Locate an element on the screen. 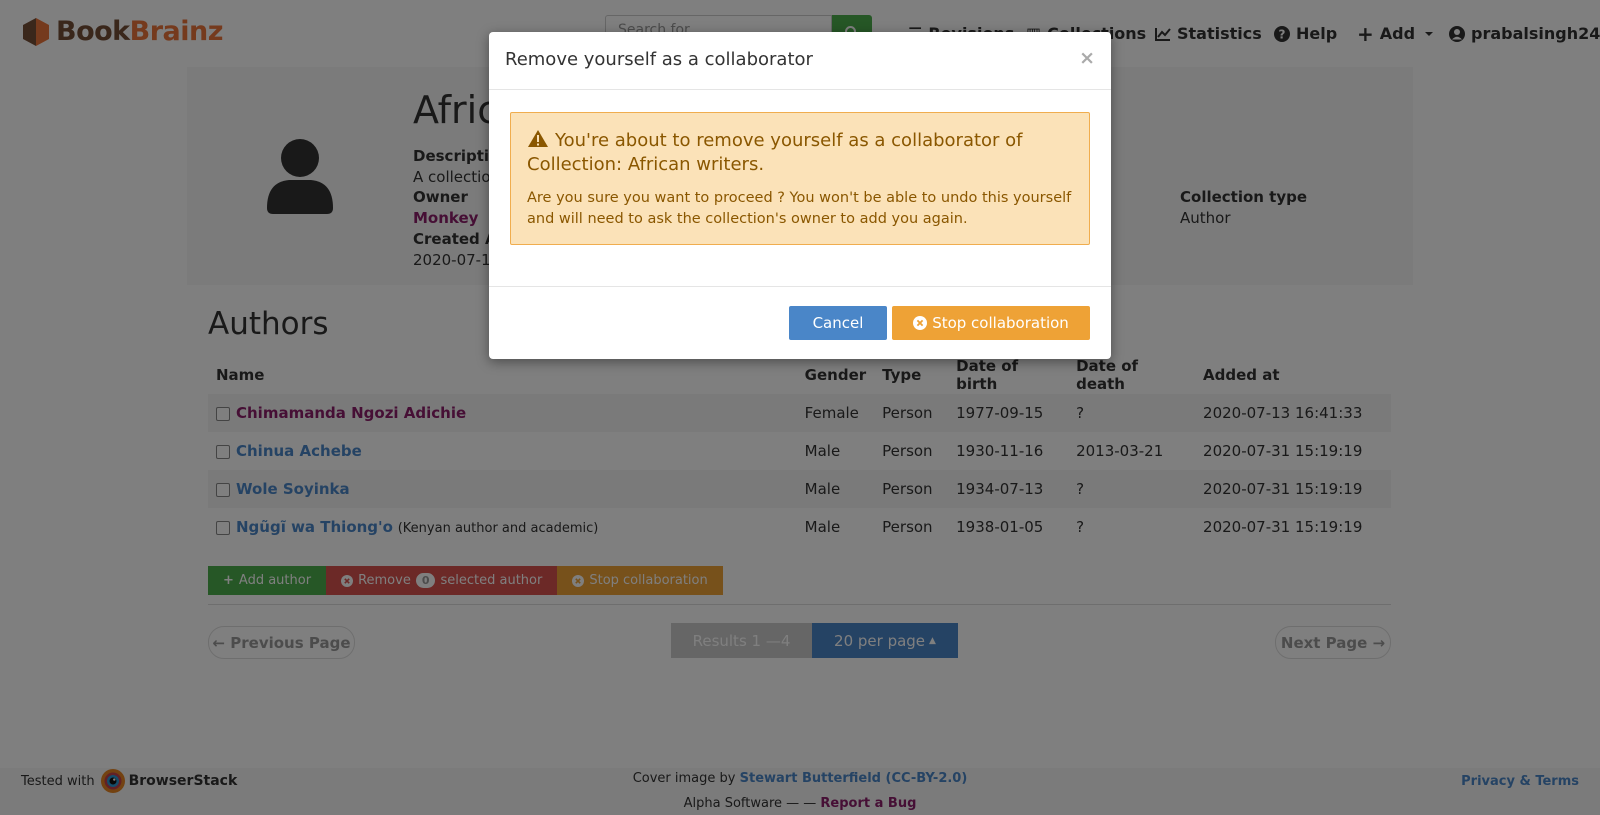  modal-header: Remove yourself as a collaborator × is located at coordinates (800, 61).